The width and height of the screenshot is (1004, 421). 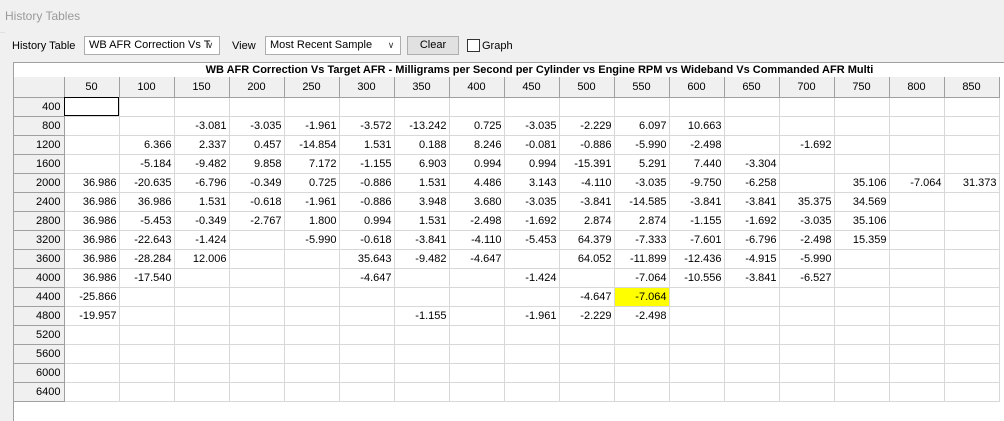 I want to click on table-cell: -3.572, so click(x=367, y=126).